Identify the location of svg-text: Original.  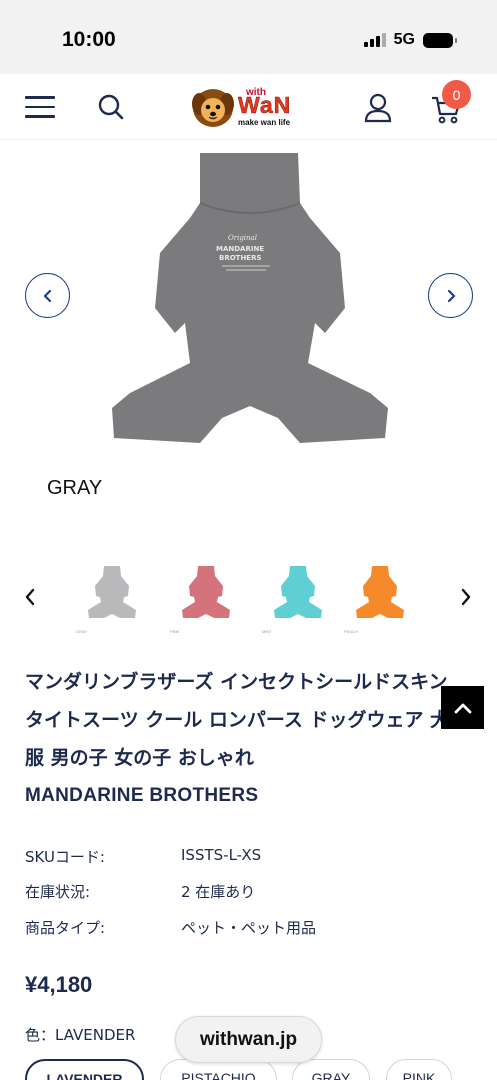
(242, 238).